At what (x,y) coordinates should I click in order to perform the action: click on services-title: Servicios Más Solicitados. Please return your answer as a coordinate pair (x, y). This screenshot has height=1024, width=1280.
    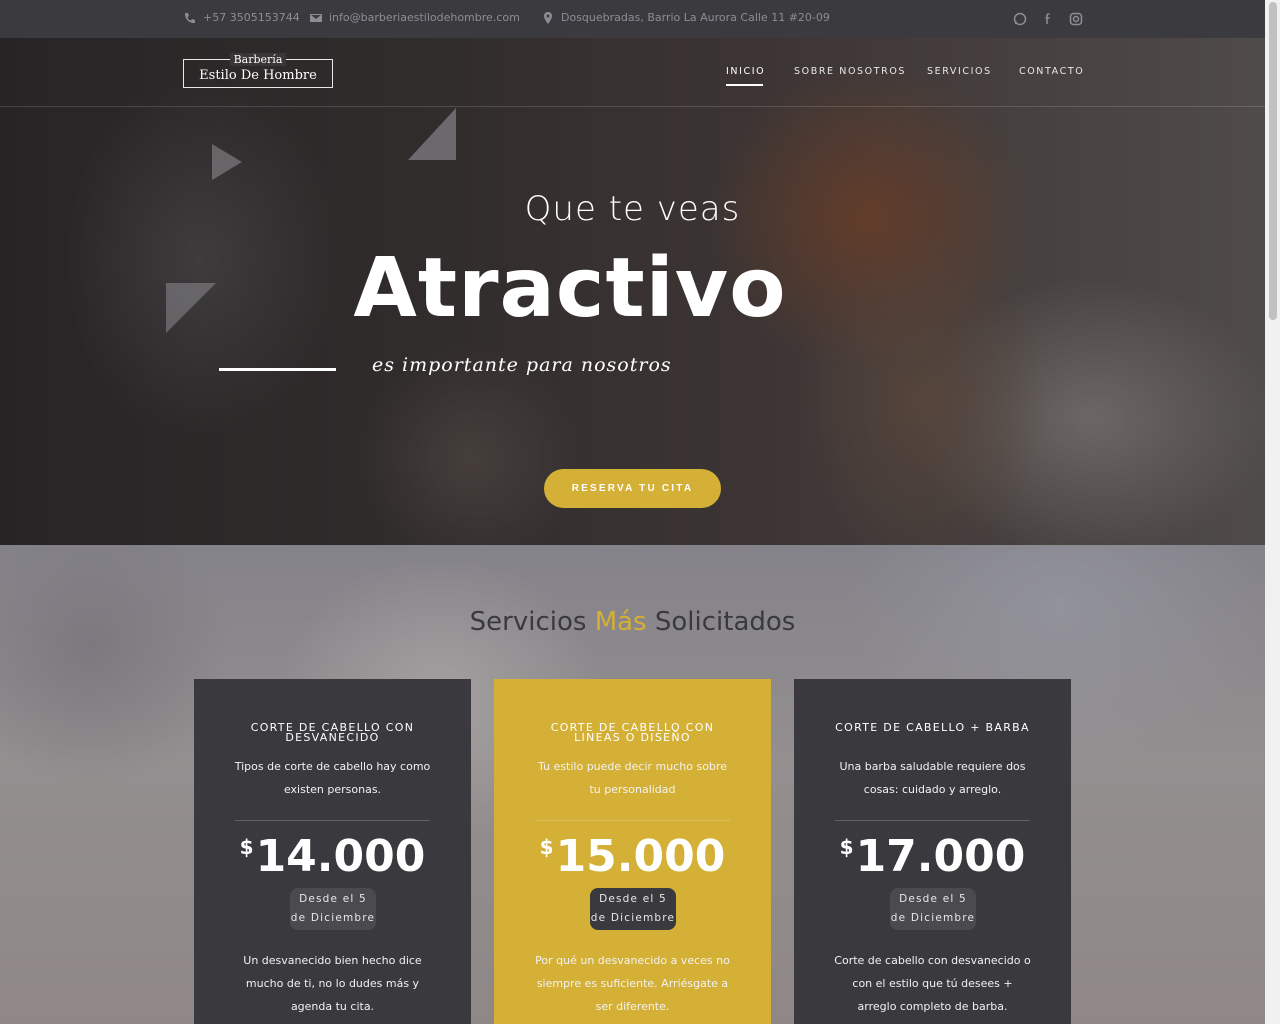
    Looking at the image, I should click on (632, 622).